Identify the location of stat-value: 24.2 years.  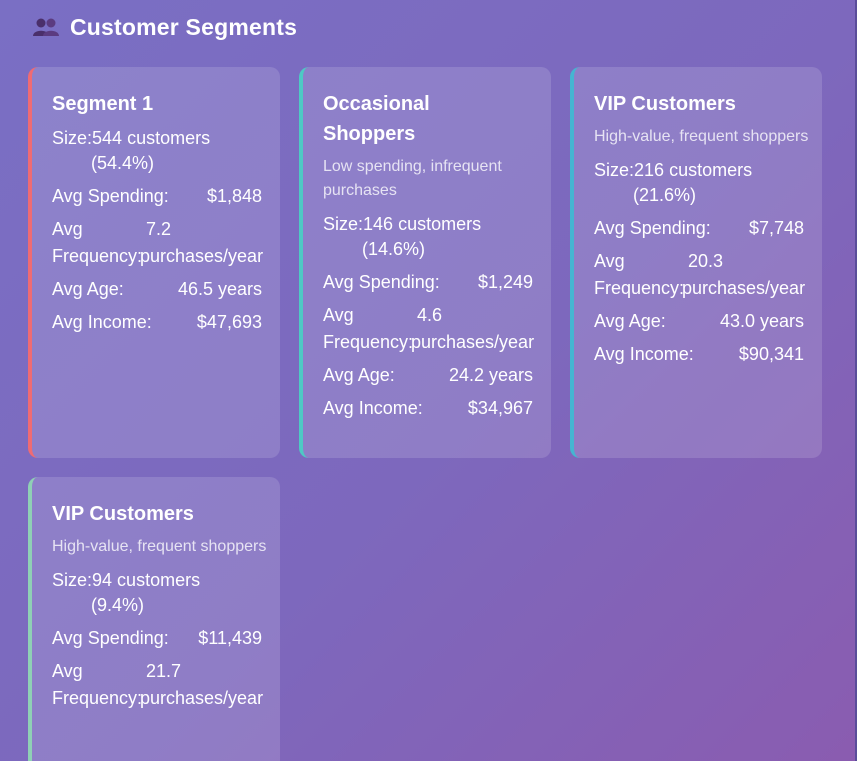
(490, 375).